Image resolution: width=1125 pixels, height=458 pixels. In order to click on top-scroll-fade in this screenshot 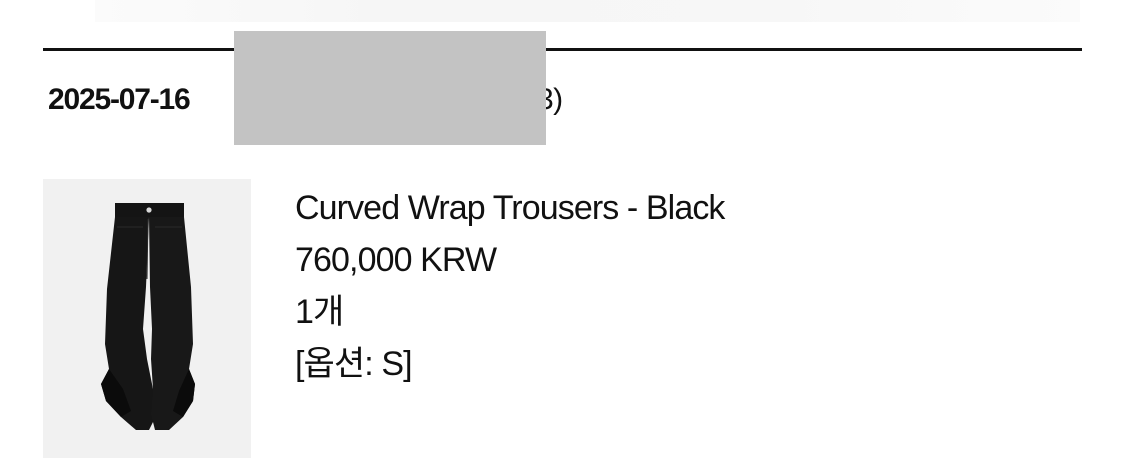, I will do `click(587, 11)`.